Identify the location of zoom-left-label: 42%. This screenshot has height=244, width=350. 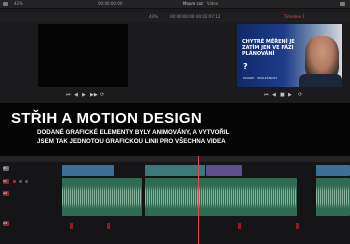
(18, 3).